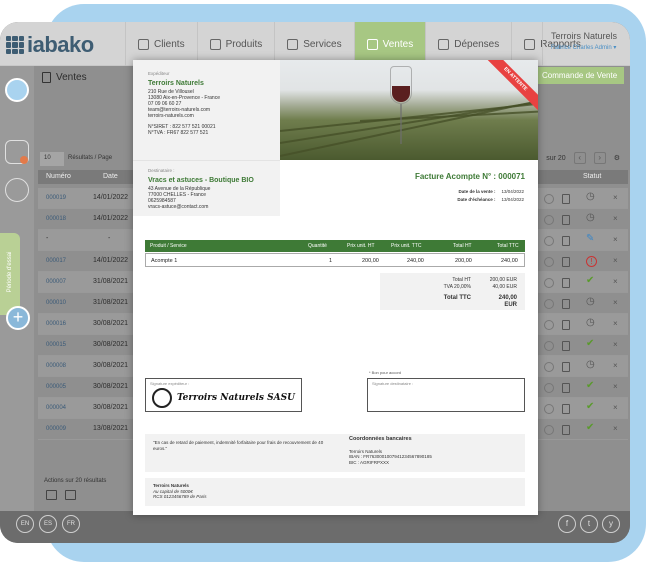  I want to click on new-sale-order-button: Commande de Vente, so click(580, 75).